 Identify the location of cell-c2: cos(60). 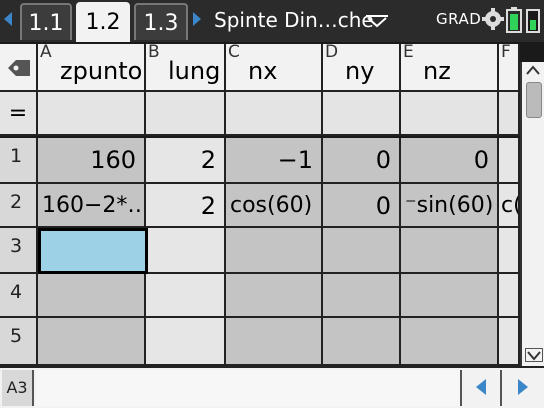
(274, 206).